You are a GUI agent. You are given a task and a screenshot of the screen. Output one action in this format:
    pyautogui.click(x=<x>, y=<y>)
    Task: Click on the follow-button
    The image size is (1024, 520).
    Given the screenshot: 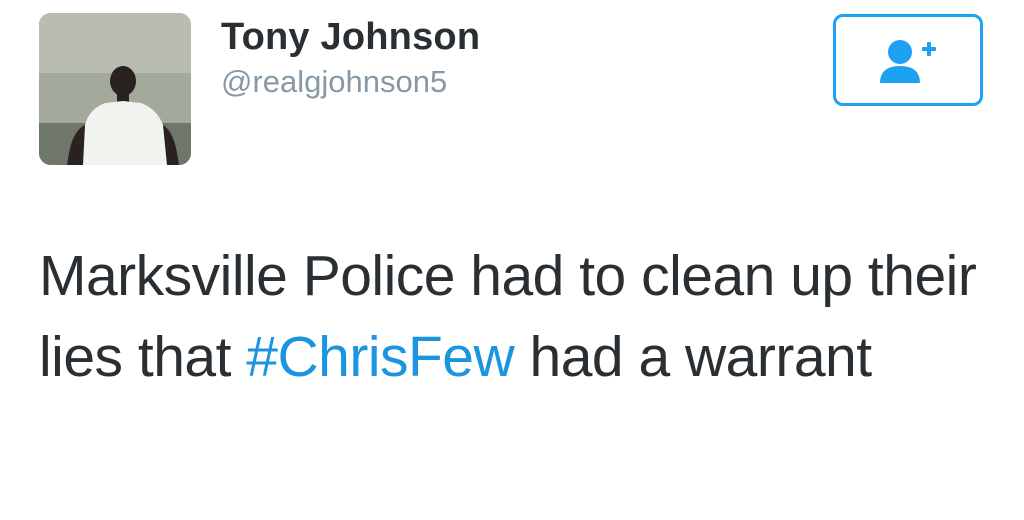 What is the action you would take?
    pyautogui.click(x=908, y=60)
    